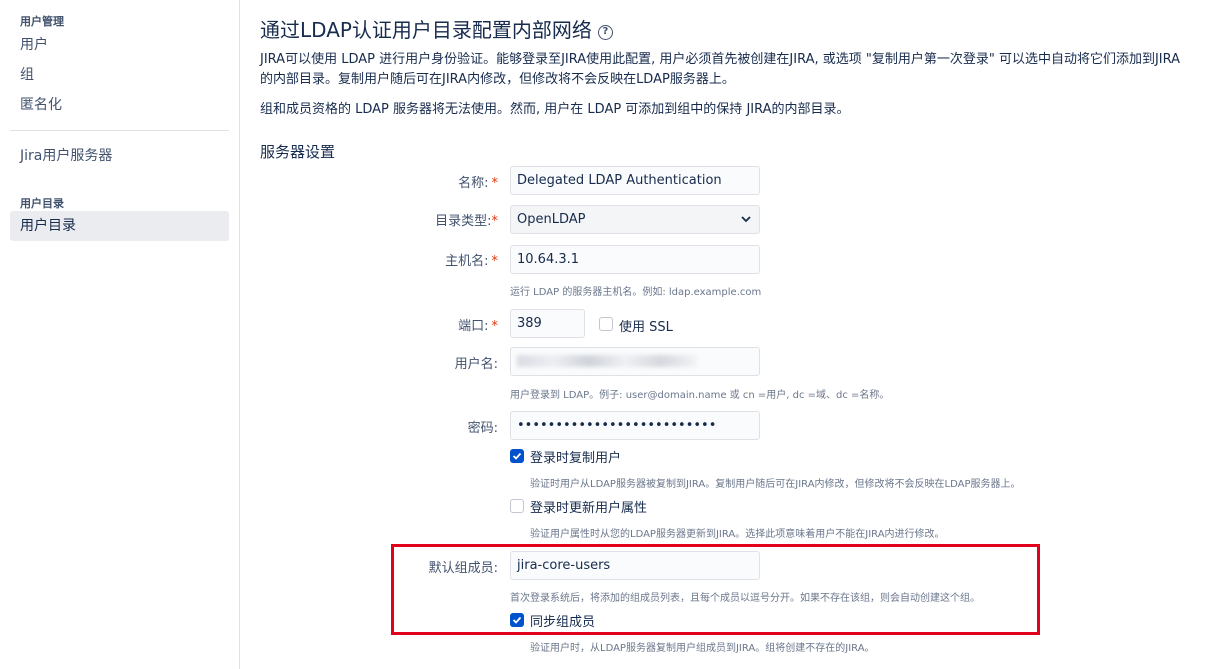 The height and width of the screenshot is (669, 1215). I want to click on page-title: 通过LDAP认证用户目录配置内部网络?, so click(436, 28).